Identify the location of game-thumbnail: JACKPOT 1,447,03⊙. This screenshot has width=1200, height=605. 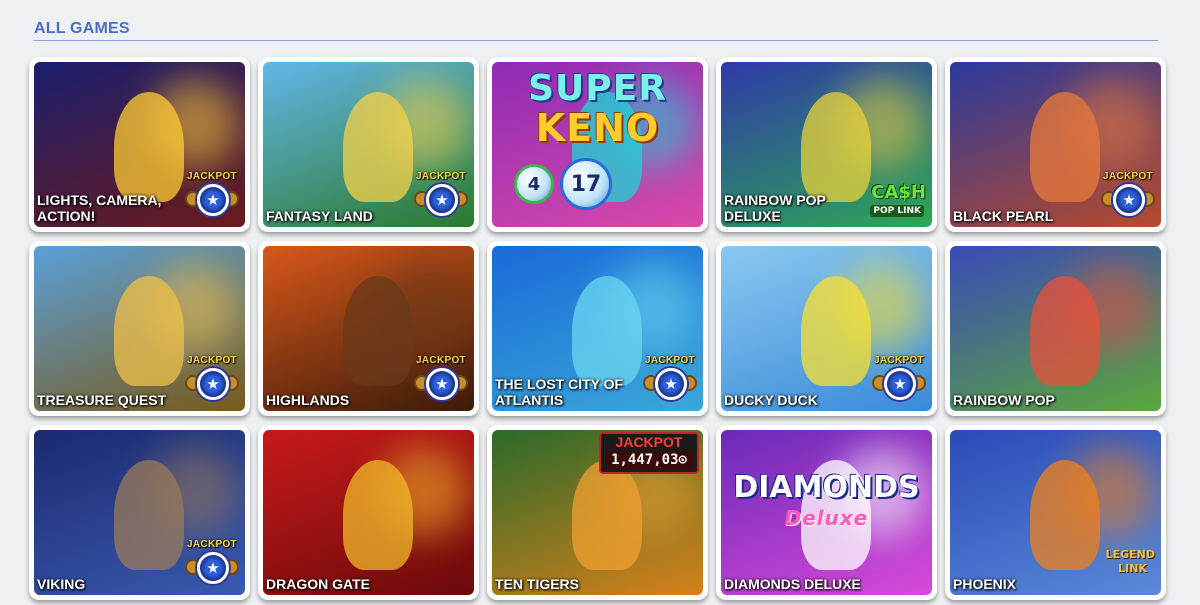
(597, 512).